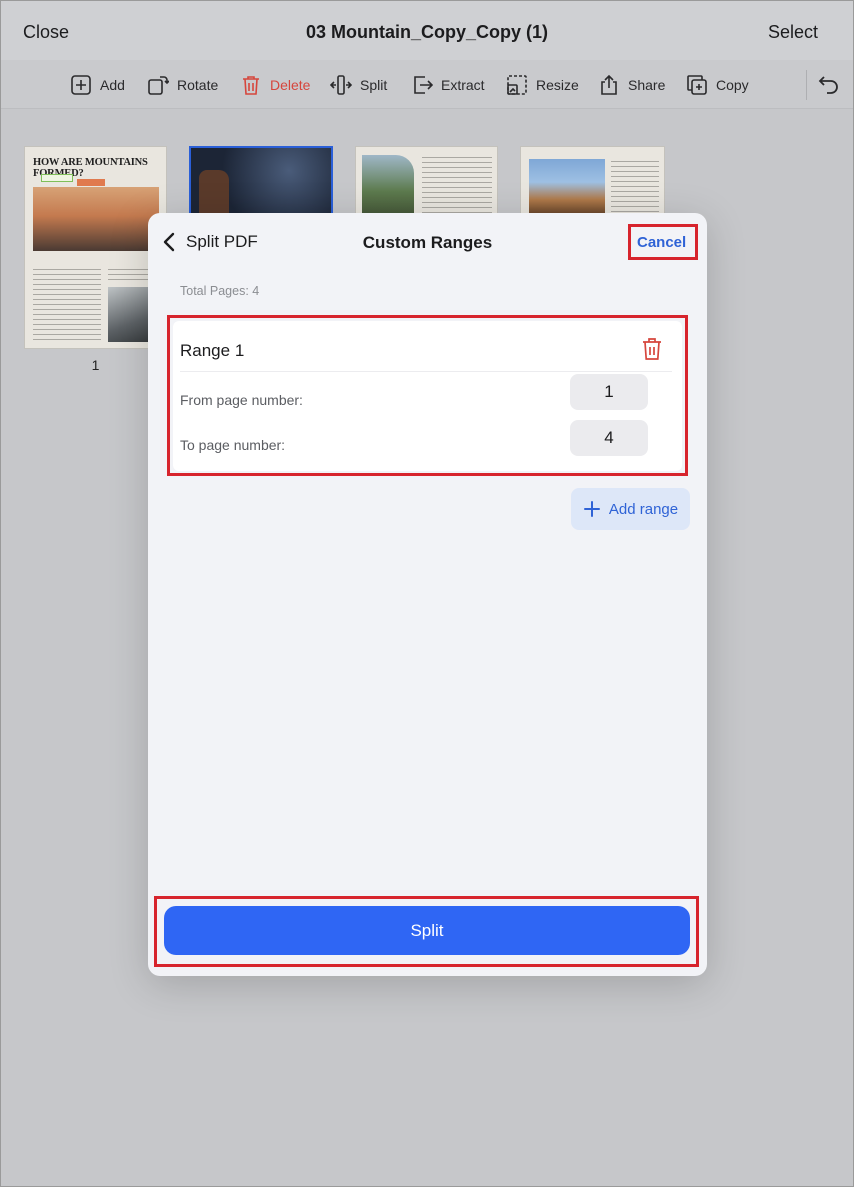 The width and height of the screenshot is (854, 1187). Describe the element at coordinates (591, 509) in the screenshot. I see `plus-icon` at that location.